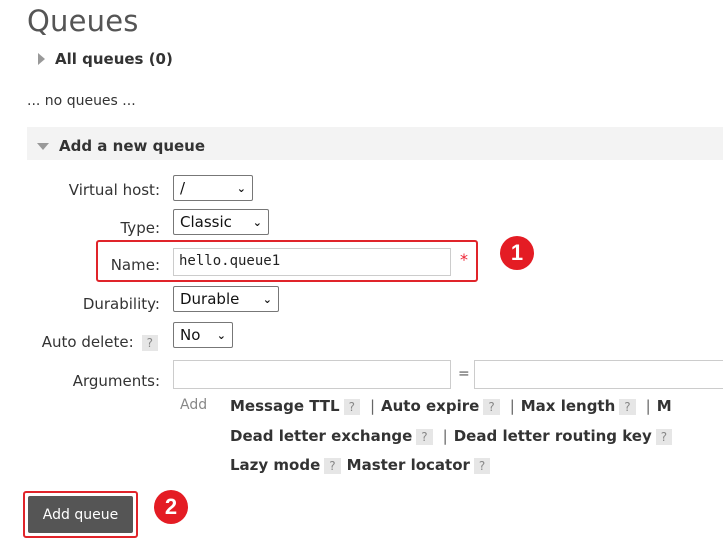 The height and width of the screenshot is (542, 723). Describe the element at coordinates (517, 253) in the screenshot. I see `annotation-badge-1: 1` at that location.